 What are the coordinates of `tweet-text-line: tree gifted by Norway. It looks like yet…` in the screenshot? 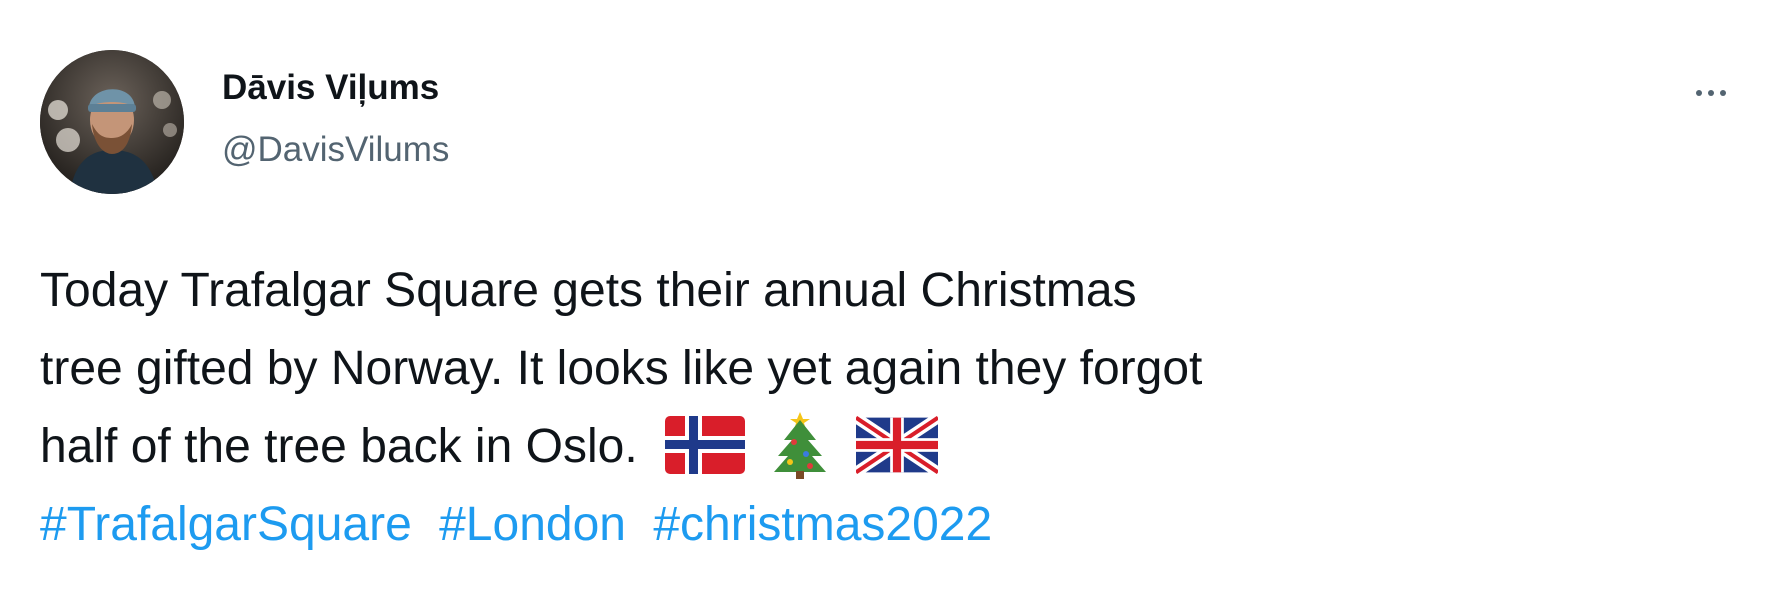 It's located at (621, 368).